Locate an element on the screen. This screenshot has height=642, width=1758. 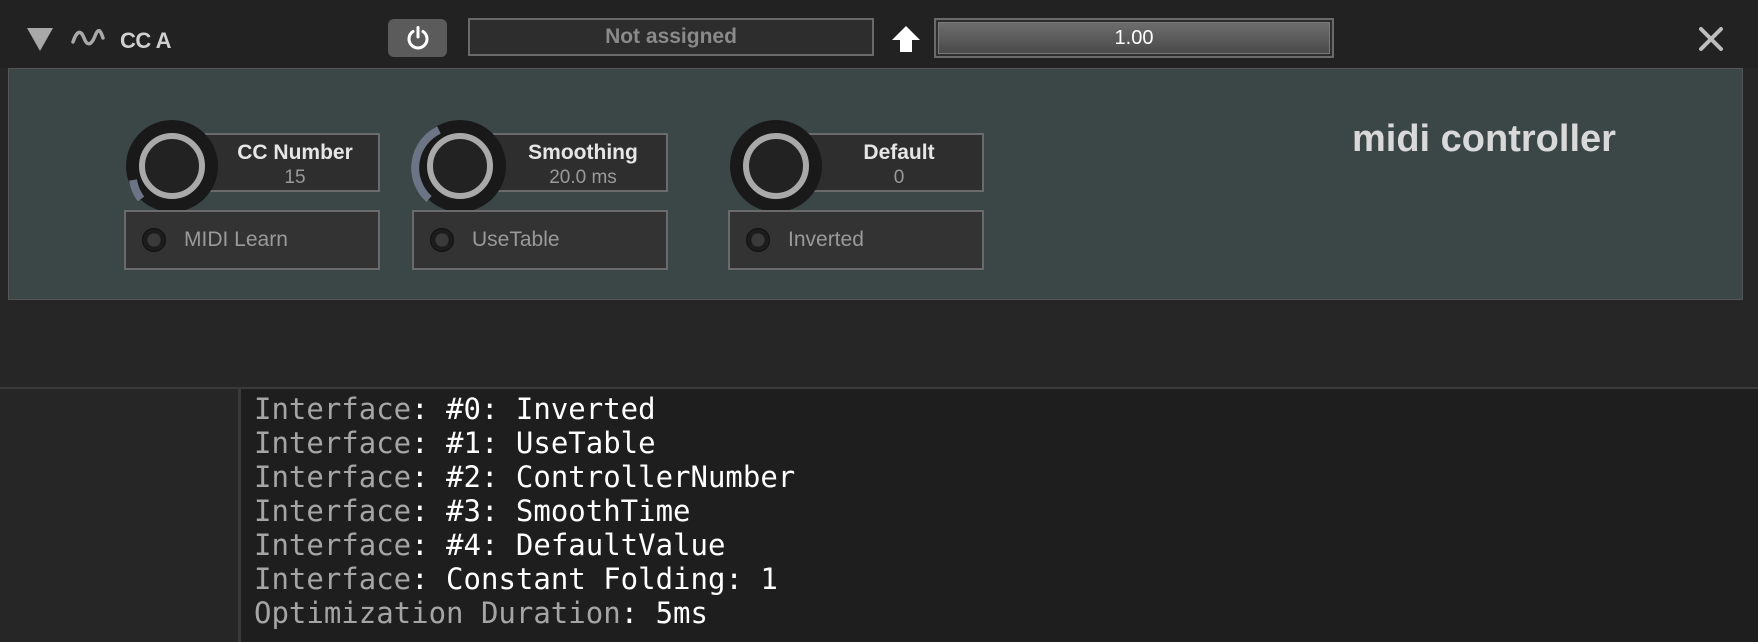
toggle-label: Inverted is located at coordinates (826, 239).